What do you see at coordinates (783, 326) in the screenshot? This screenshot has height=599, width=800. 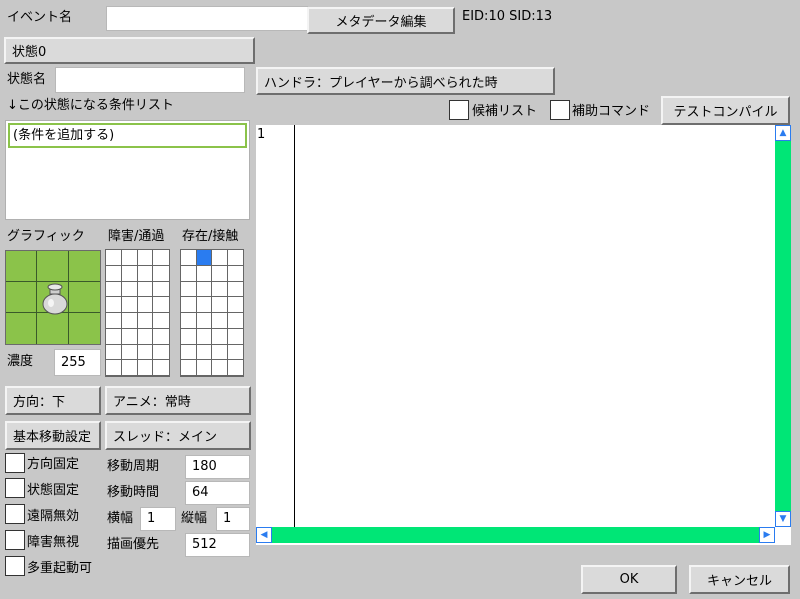 I see `vertical-scrollbar` at bounding box center [783, 326].